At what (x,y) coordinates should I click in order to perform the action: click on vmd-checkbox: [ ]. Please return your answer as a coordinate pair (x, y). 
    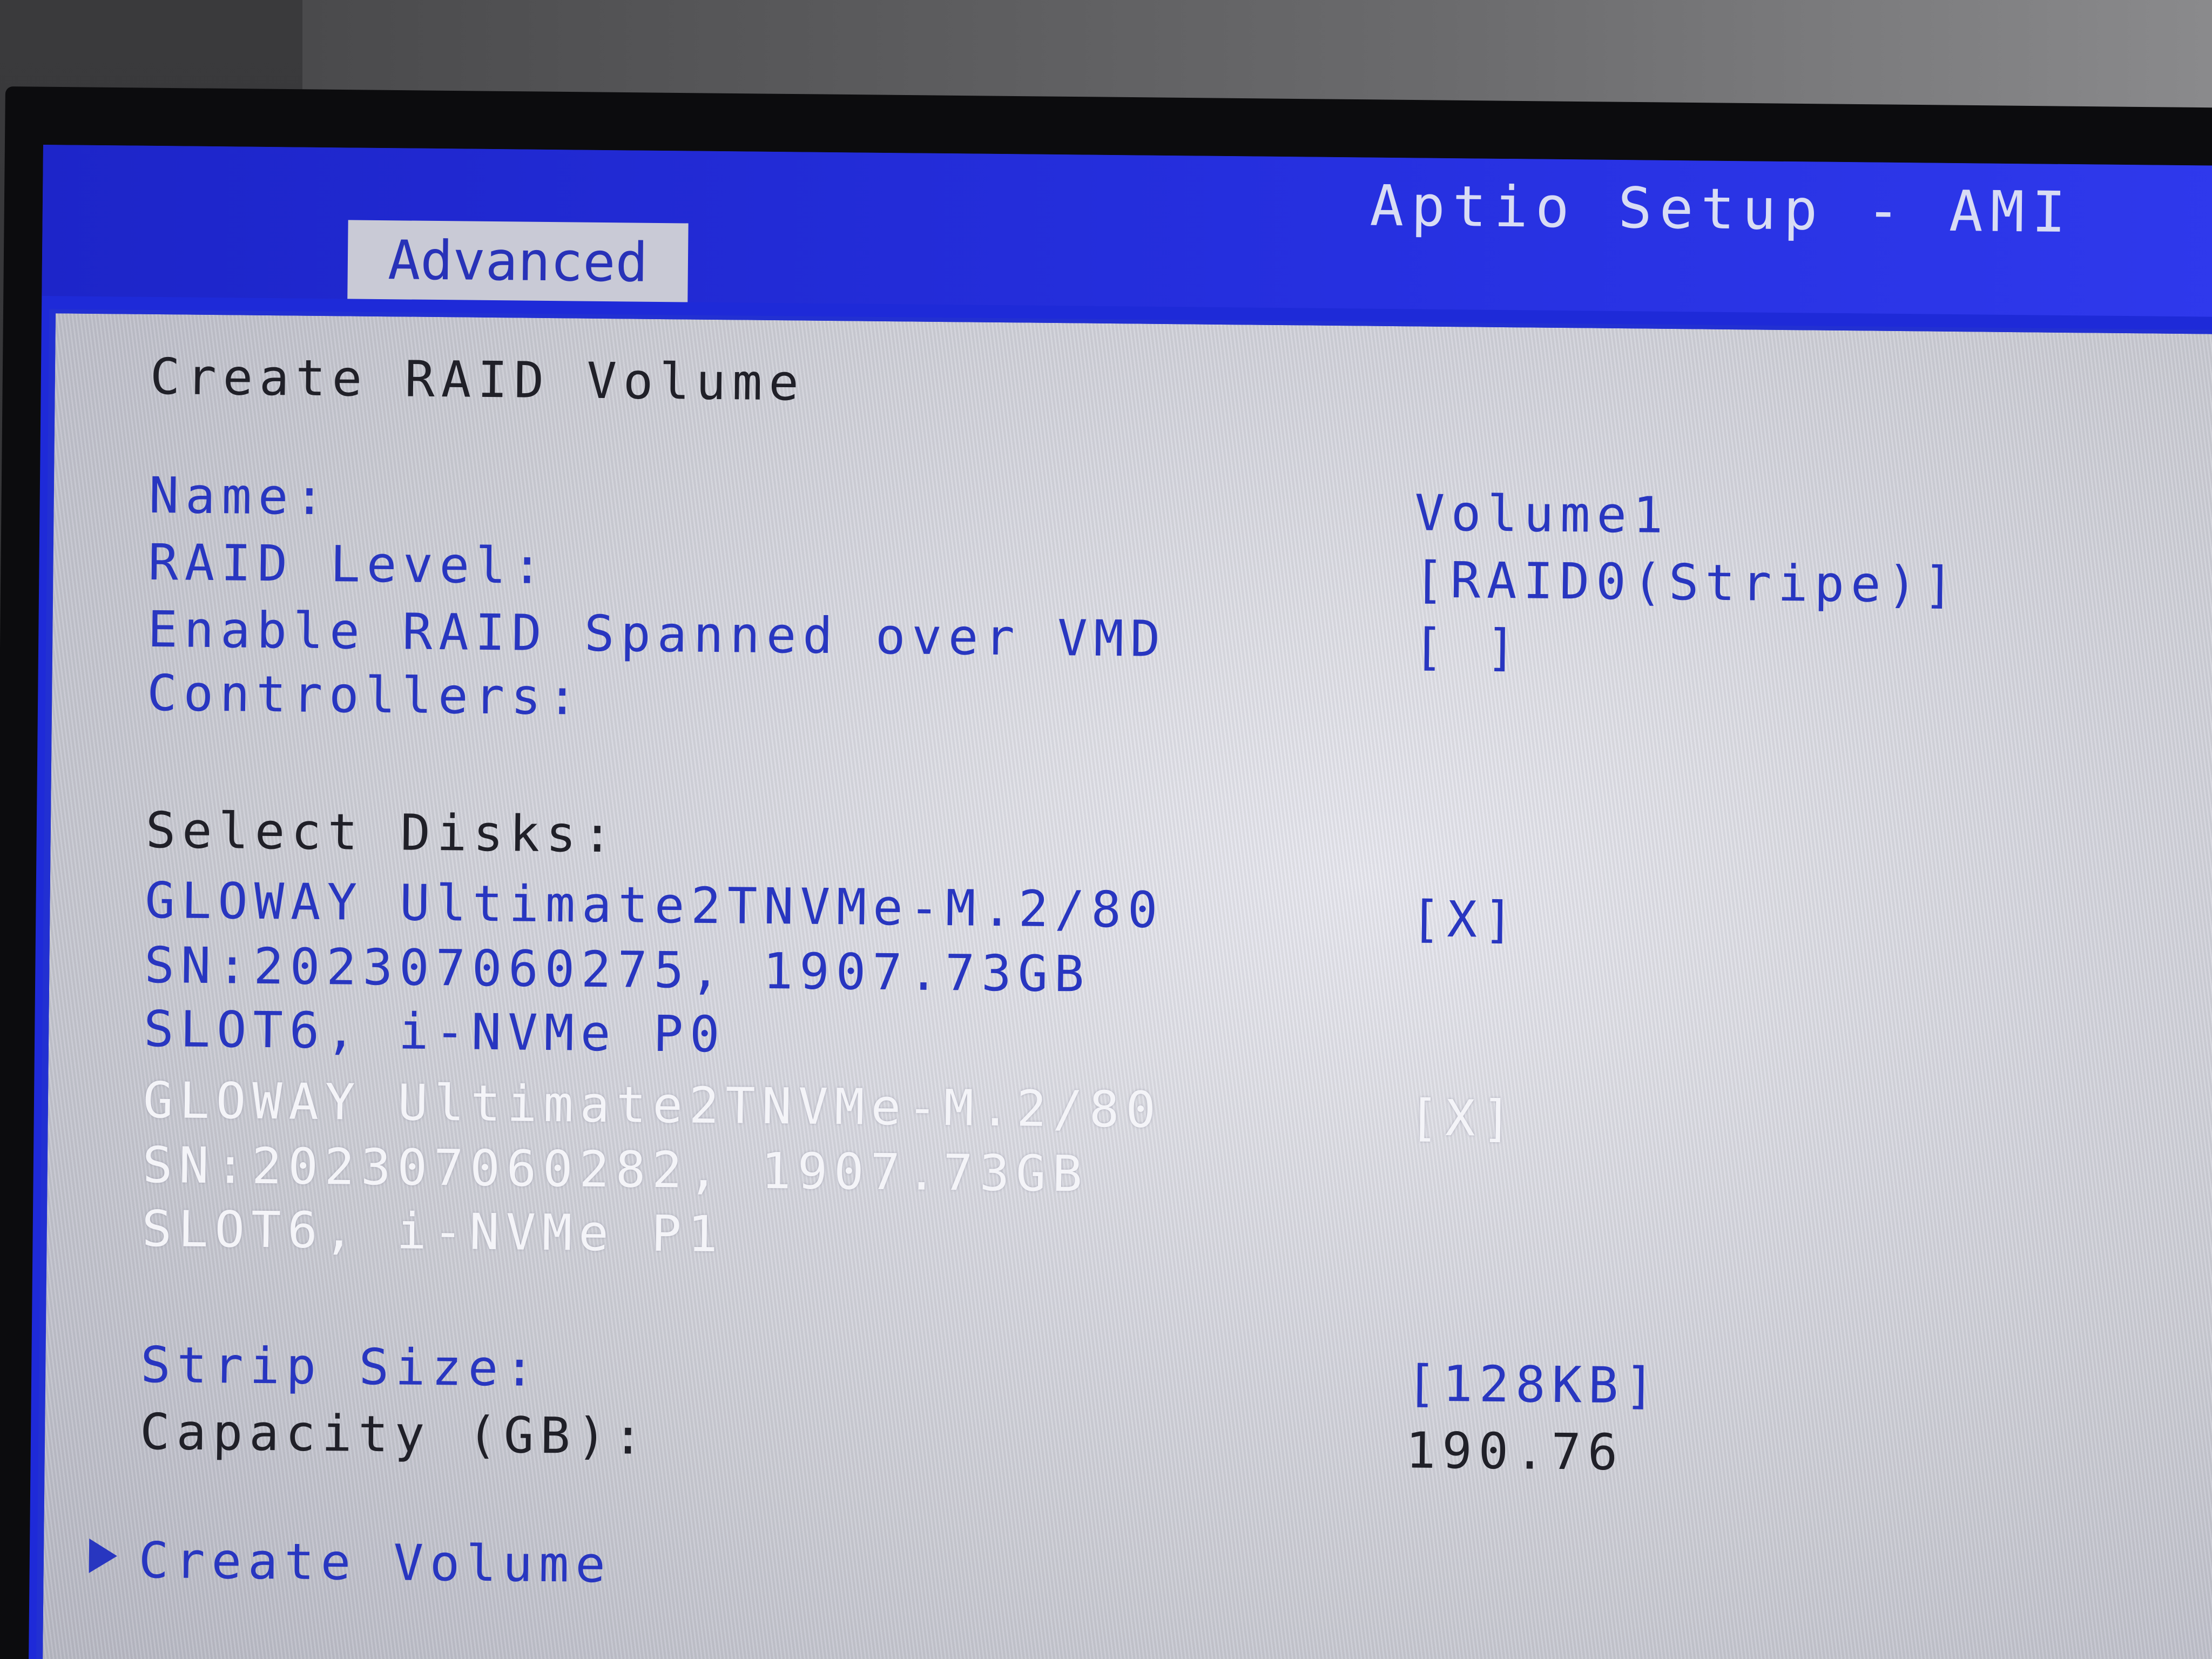
    Looking at the image, I should click on (1468, 647).